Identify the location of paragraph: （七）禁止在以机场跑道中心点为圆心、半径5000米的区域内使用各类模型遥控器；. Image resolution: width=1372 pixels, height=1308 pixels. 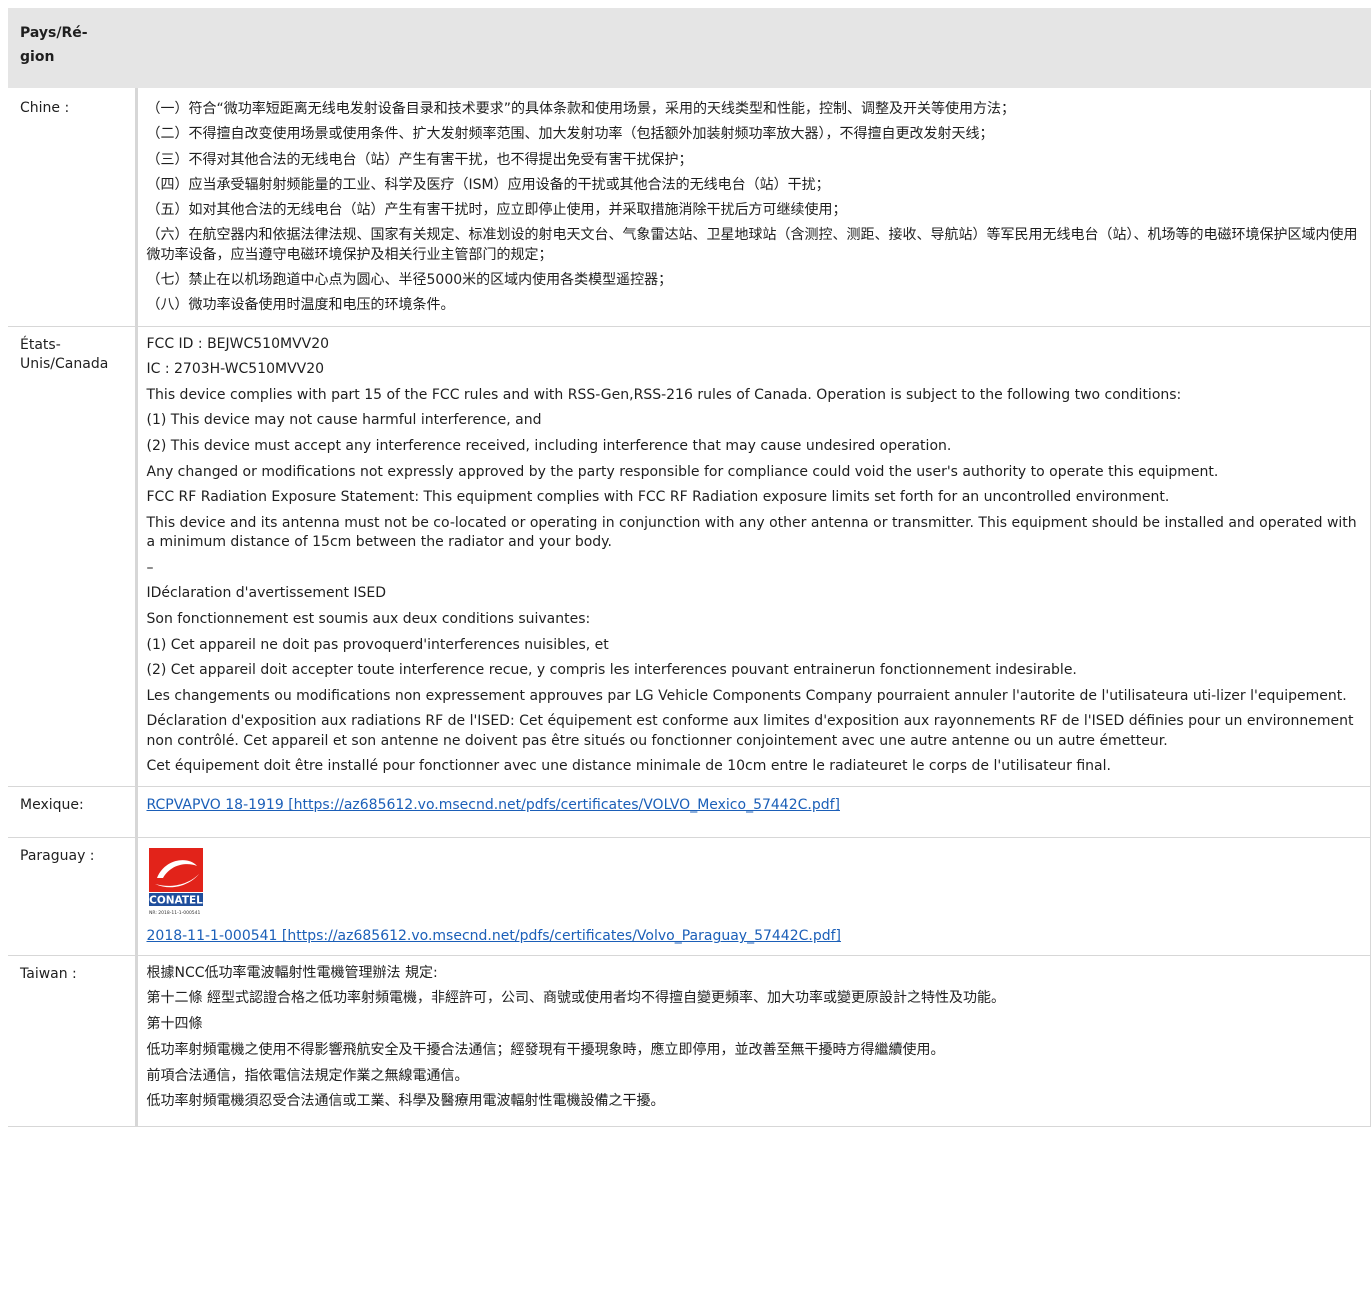
(409, 280).